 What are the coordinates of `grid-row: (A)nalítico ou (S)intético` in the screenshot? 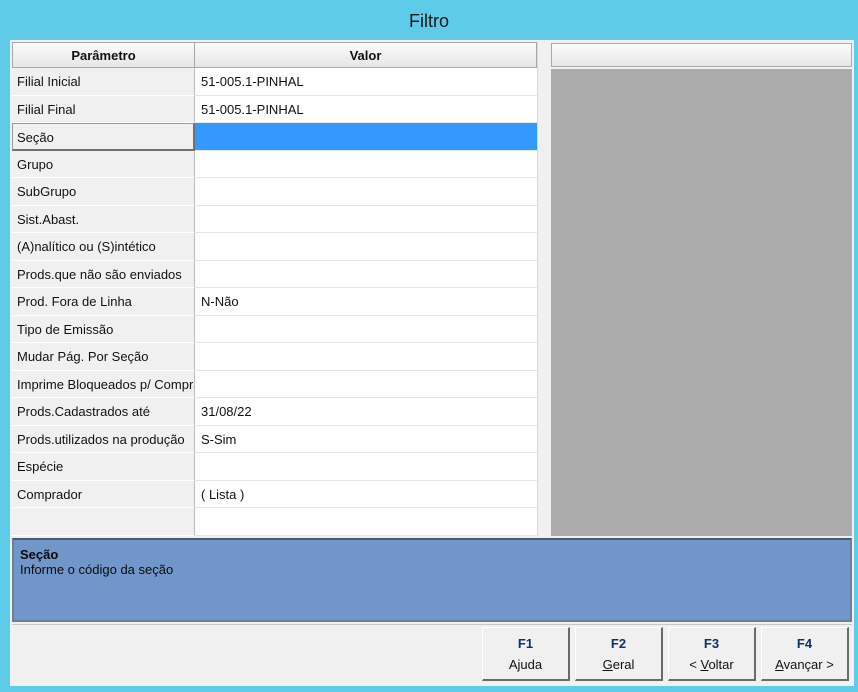 It's located at (274, 247).